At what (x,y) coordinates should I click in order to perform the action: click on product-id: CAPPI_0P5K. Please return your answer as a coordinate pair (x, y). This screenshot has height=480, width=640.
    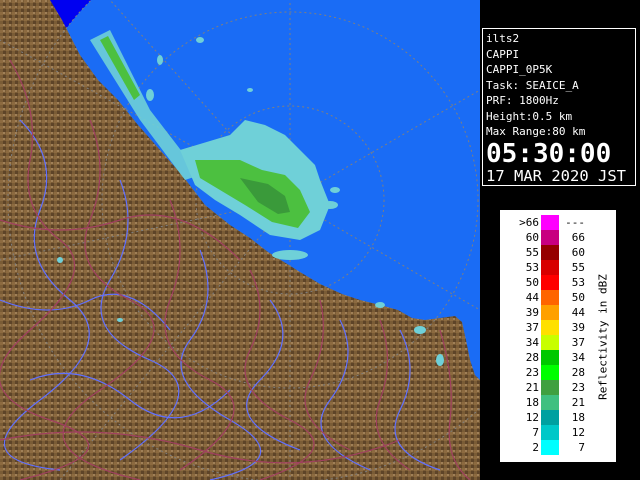
    Looking at the image, I should click on (519, 69).